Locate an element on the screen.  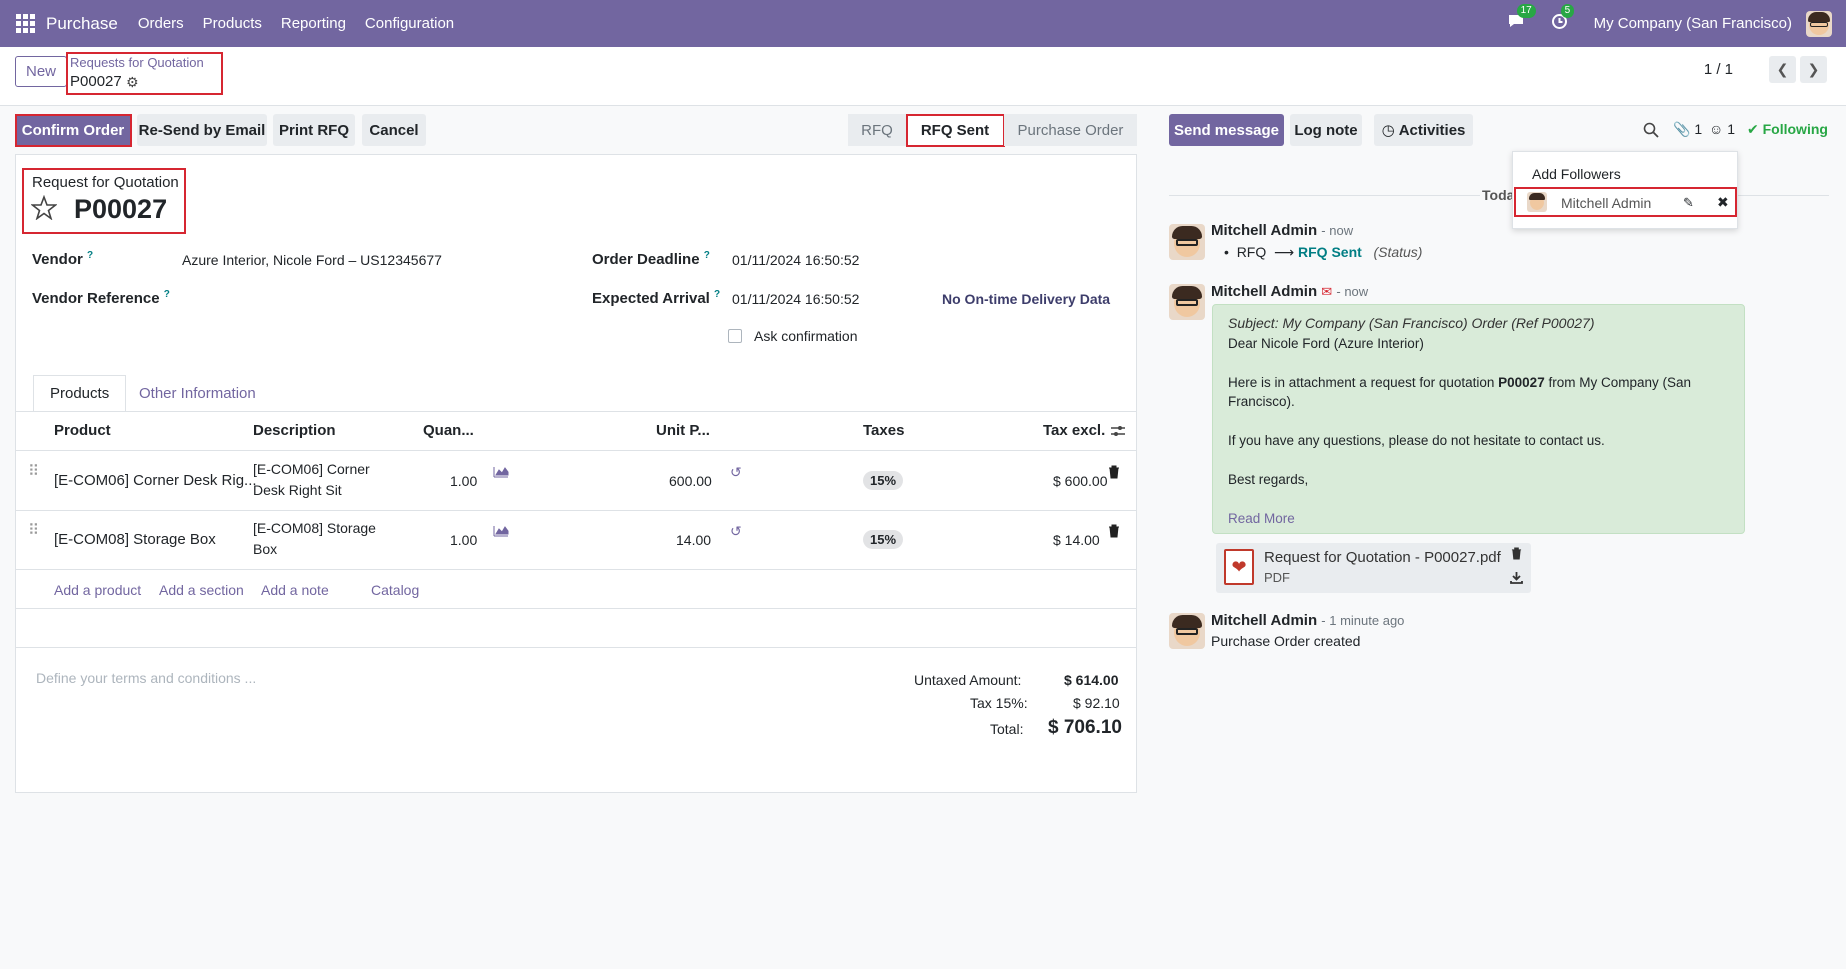
apps-menu-icon is located at coordinates (26, 23).